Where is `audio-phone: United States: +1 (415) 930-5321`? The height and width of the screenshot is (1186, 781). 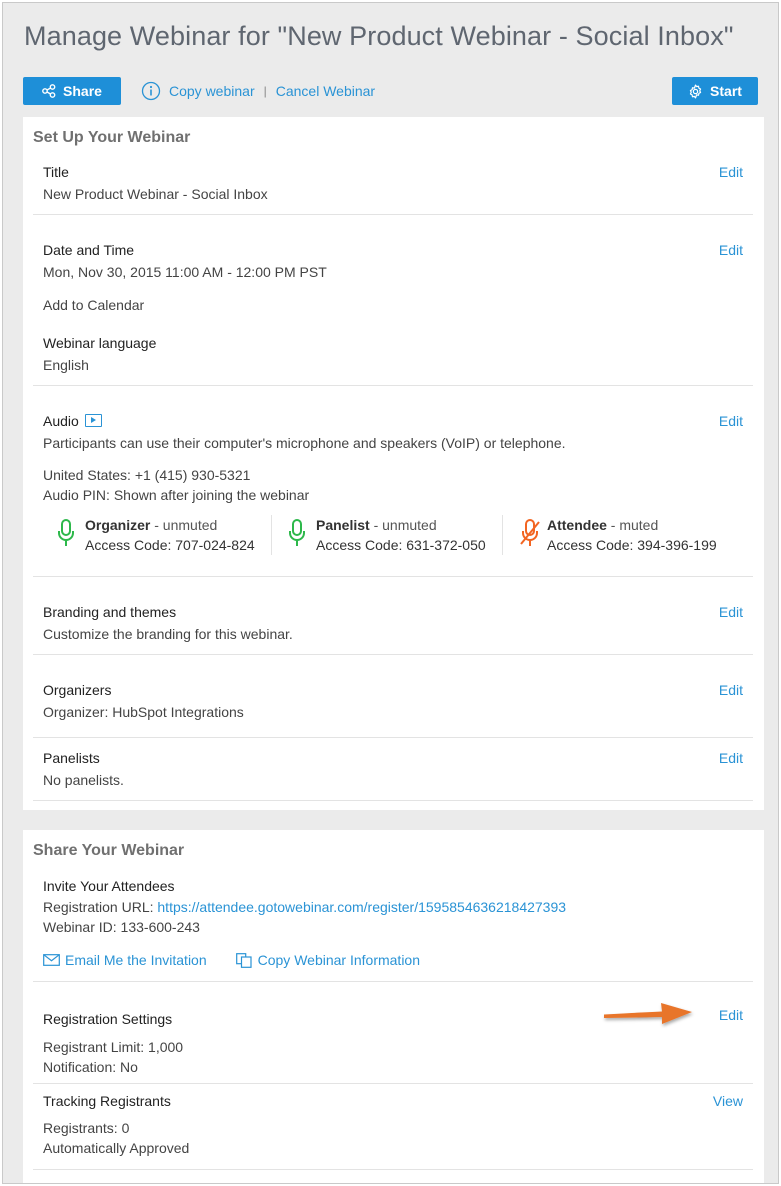 audio-phone: United States: +1 (415) 930-5321 is located at coordinates (147, 475).